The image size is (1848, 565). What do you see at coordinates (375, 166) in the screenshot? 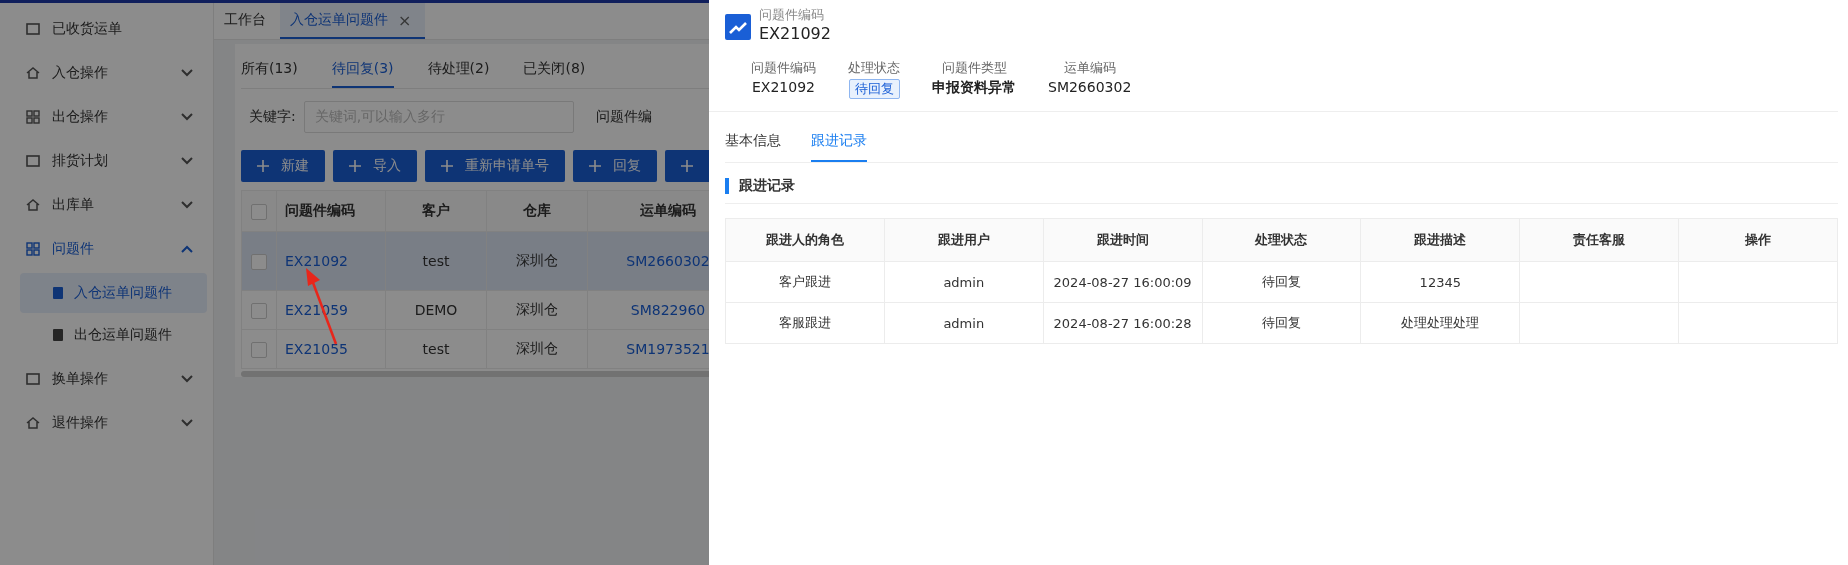
I see `action-button: 导入` at bounding box center [375, 166].